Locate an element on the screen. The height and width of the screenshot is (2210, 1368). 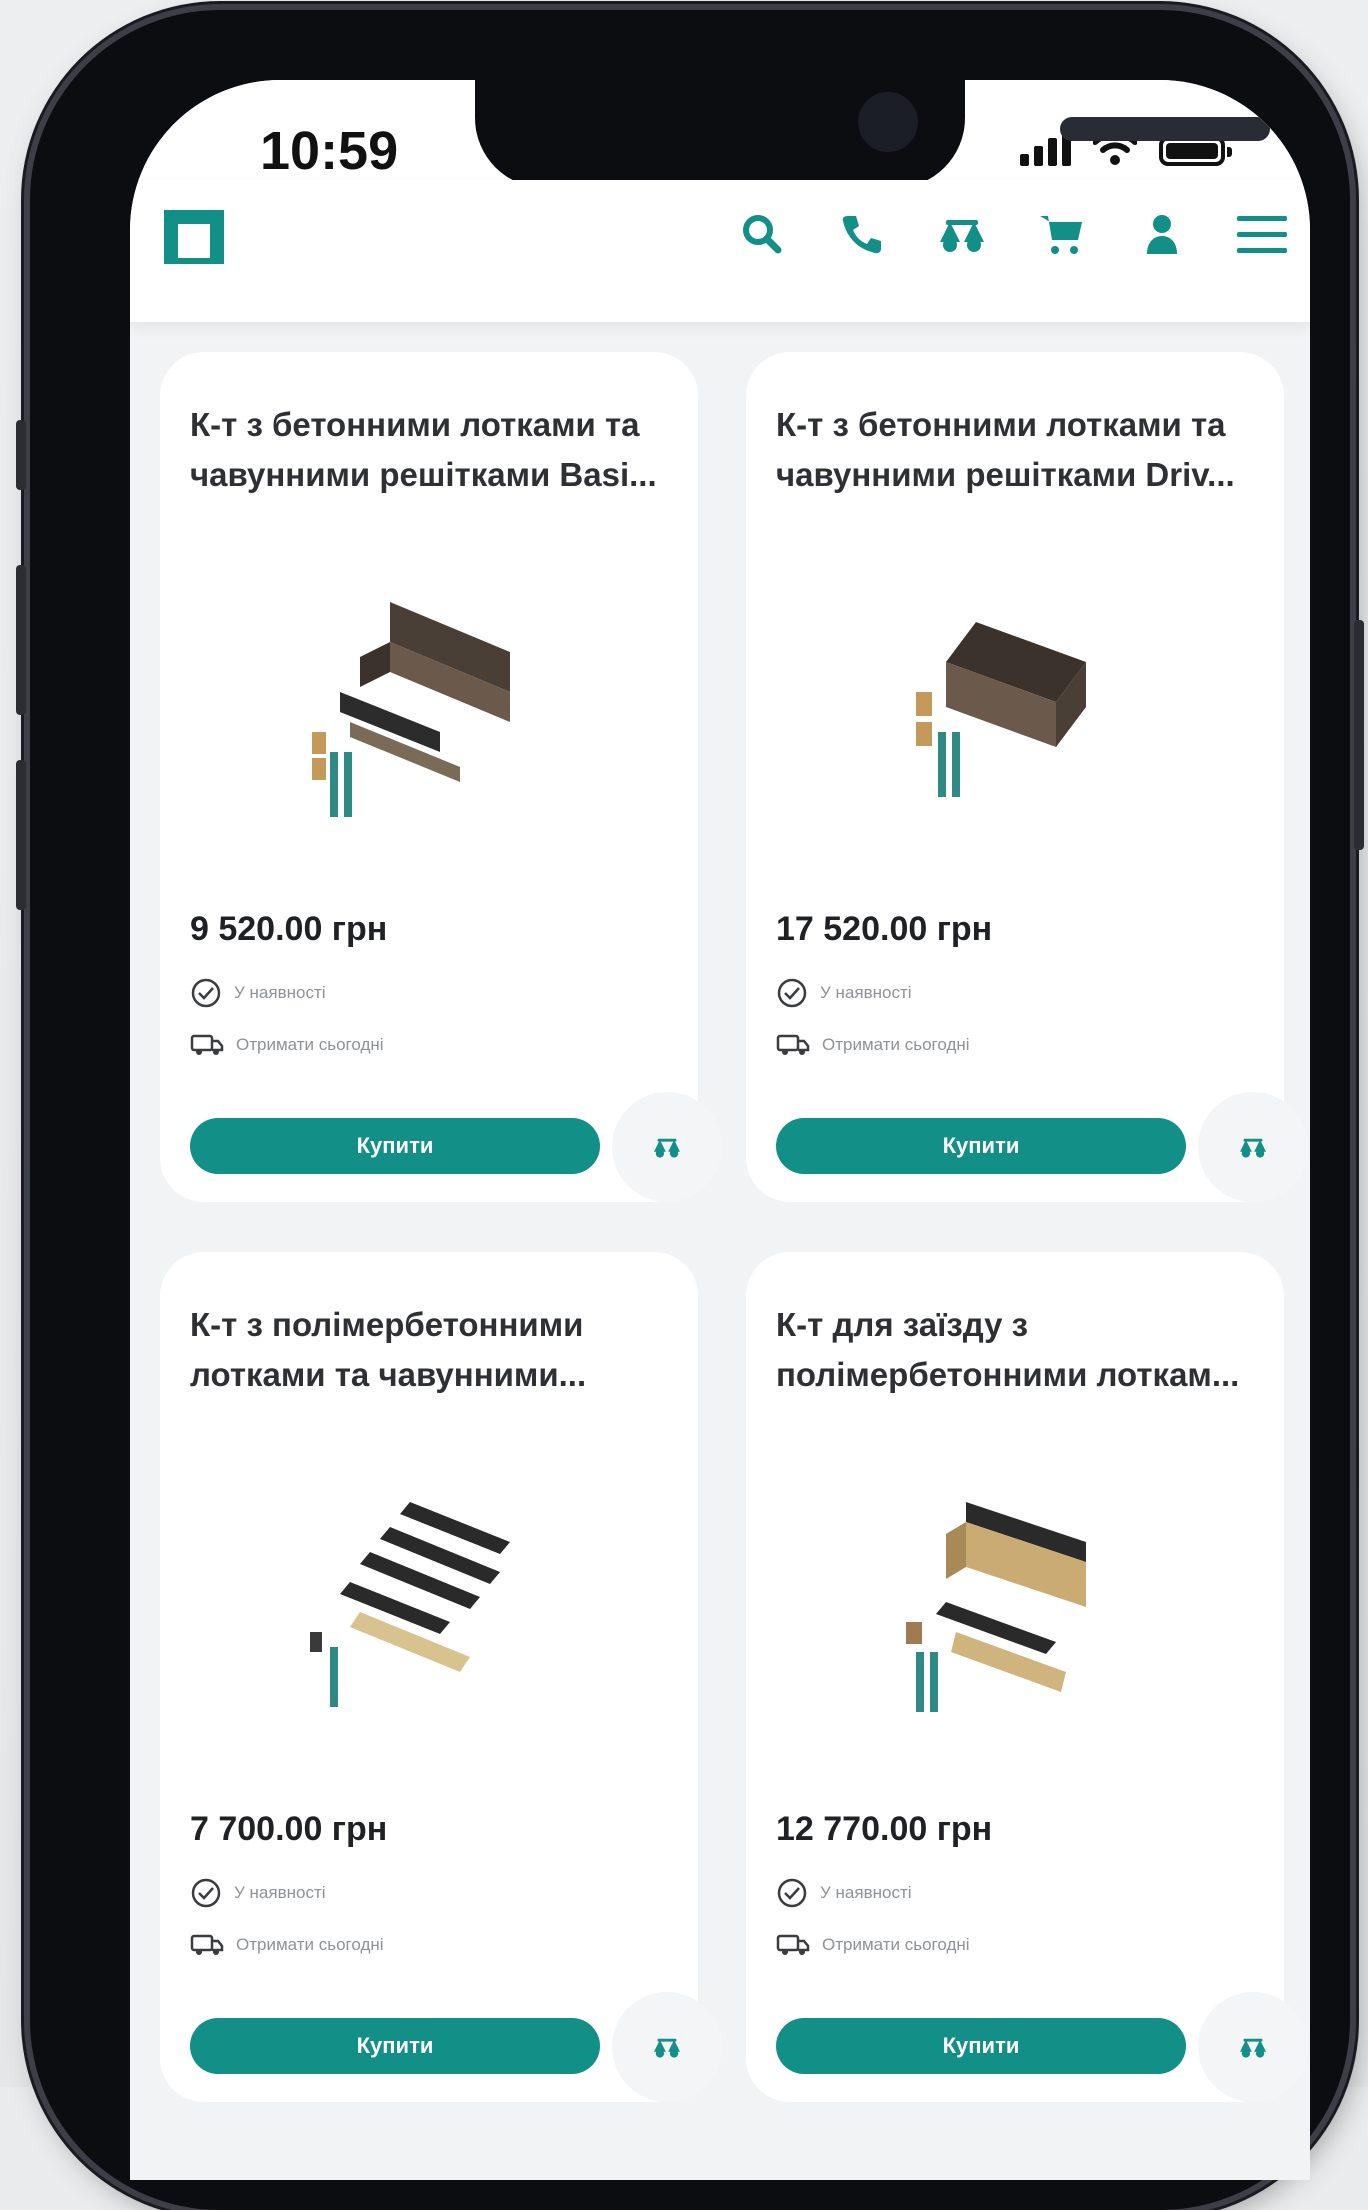
product-price: 17 520.00 грн is located at coordinates (884, 929).